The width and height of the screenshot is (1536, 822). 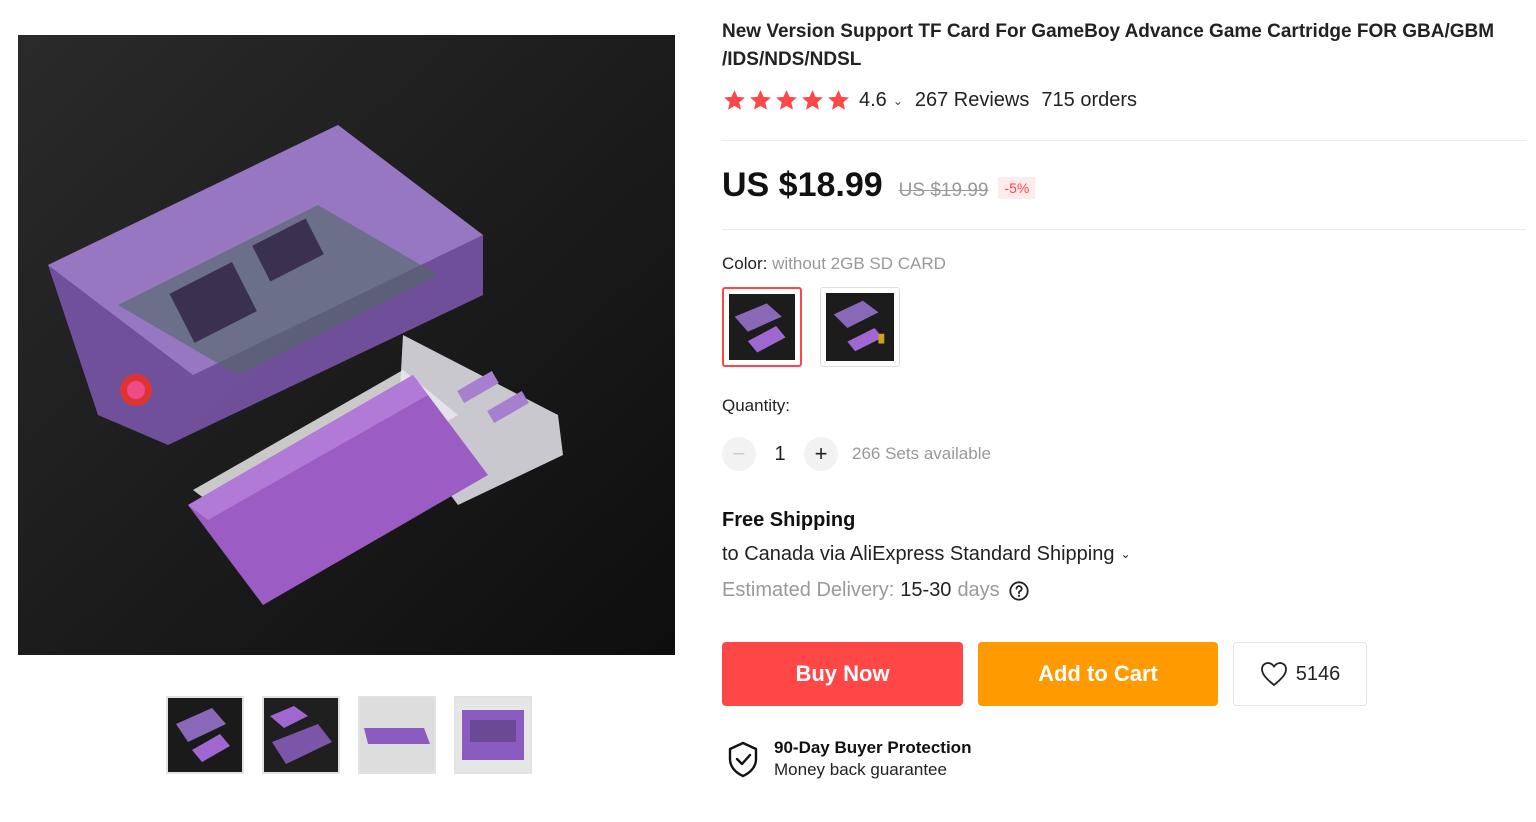 What do you see at coordinates (943, 190) in the screenshot?
I see `original-price: US $19.99` at bounding box center [943, 190].